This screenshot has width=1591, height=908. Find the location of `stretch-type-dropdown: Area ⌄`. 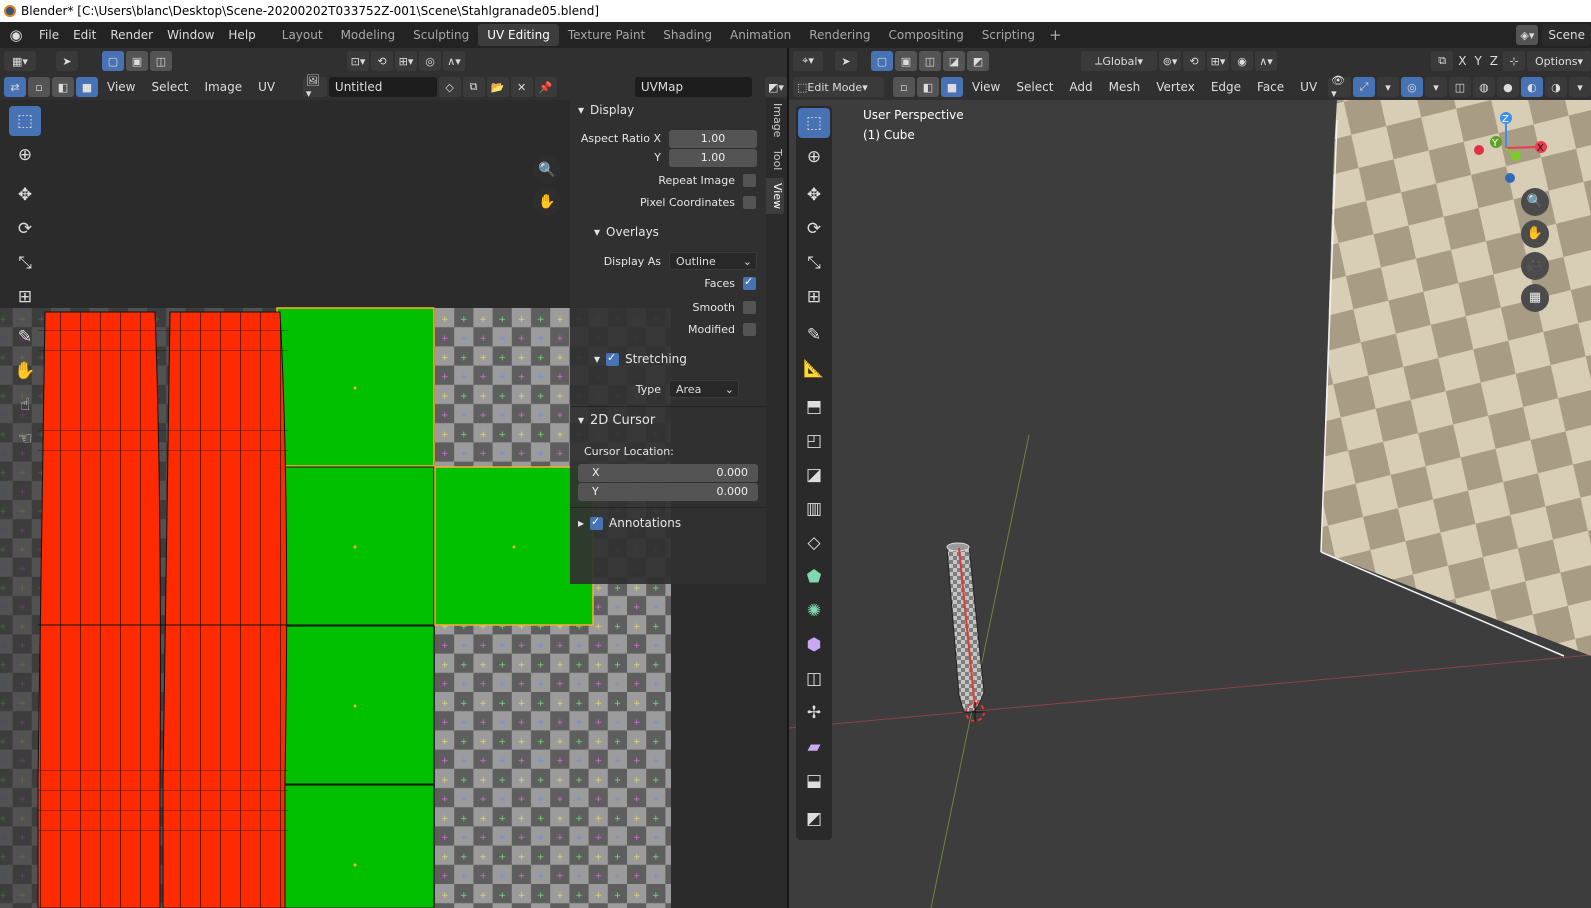

stretch-type-dropdown: Area ⌄ is located at coordinates (704, 389).